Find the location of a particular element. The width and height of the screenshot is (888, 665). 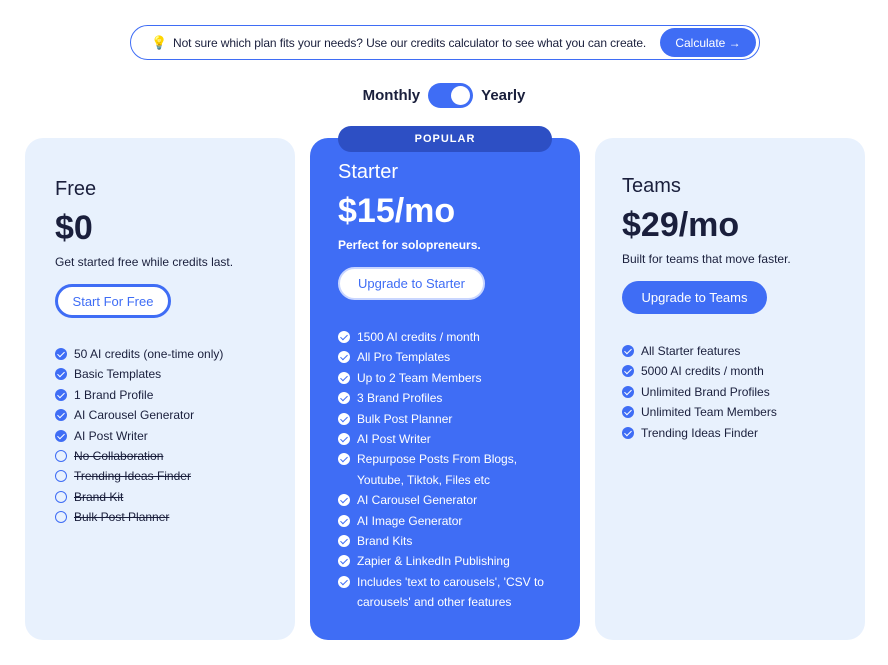

feature-item: 50 AI credits (one-time only) is located at coordinates (170, 354).